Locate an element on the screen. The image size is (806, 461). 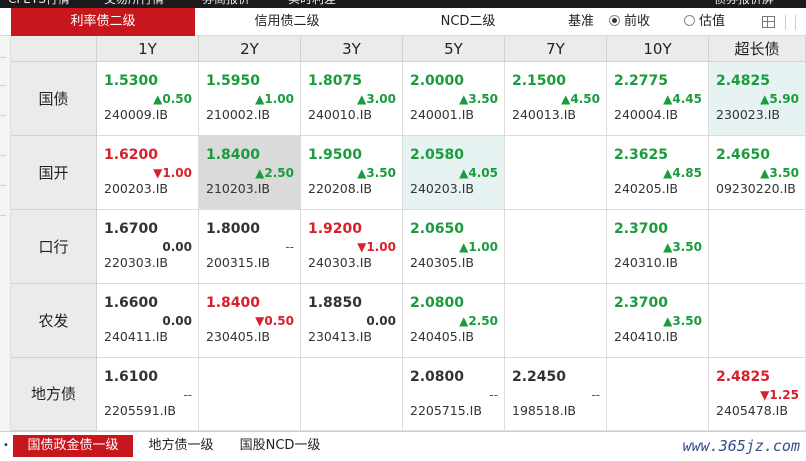
change-value: ▲4.50 is located at coordinates (580, 99).